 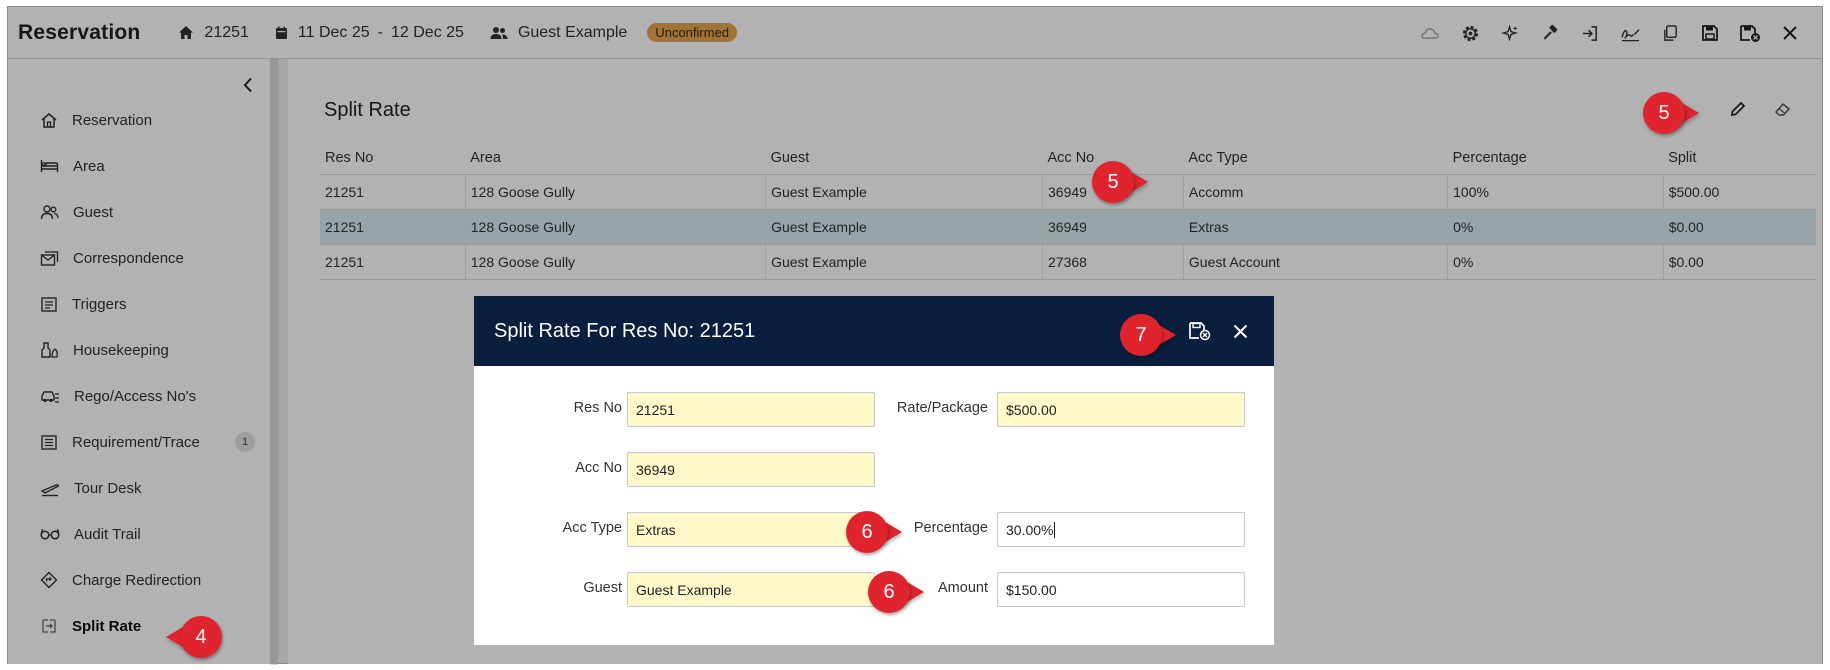 What do you see at coordinates (1055, 529) in the screenshot?
I see `text-caret` at bounding box center [1055, 529].